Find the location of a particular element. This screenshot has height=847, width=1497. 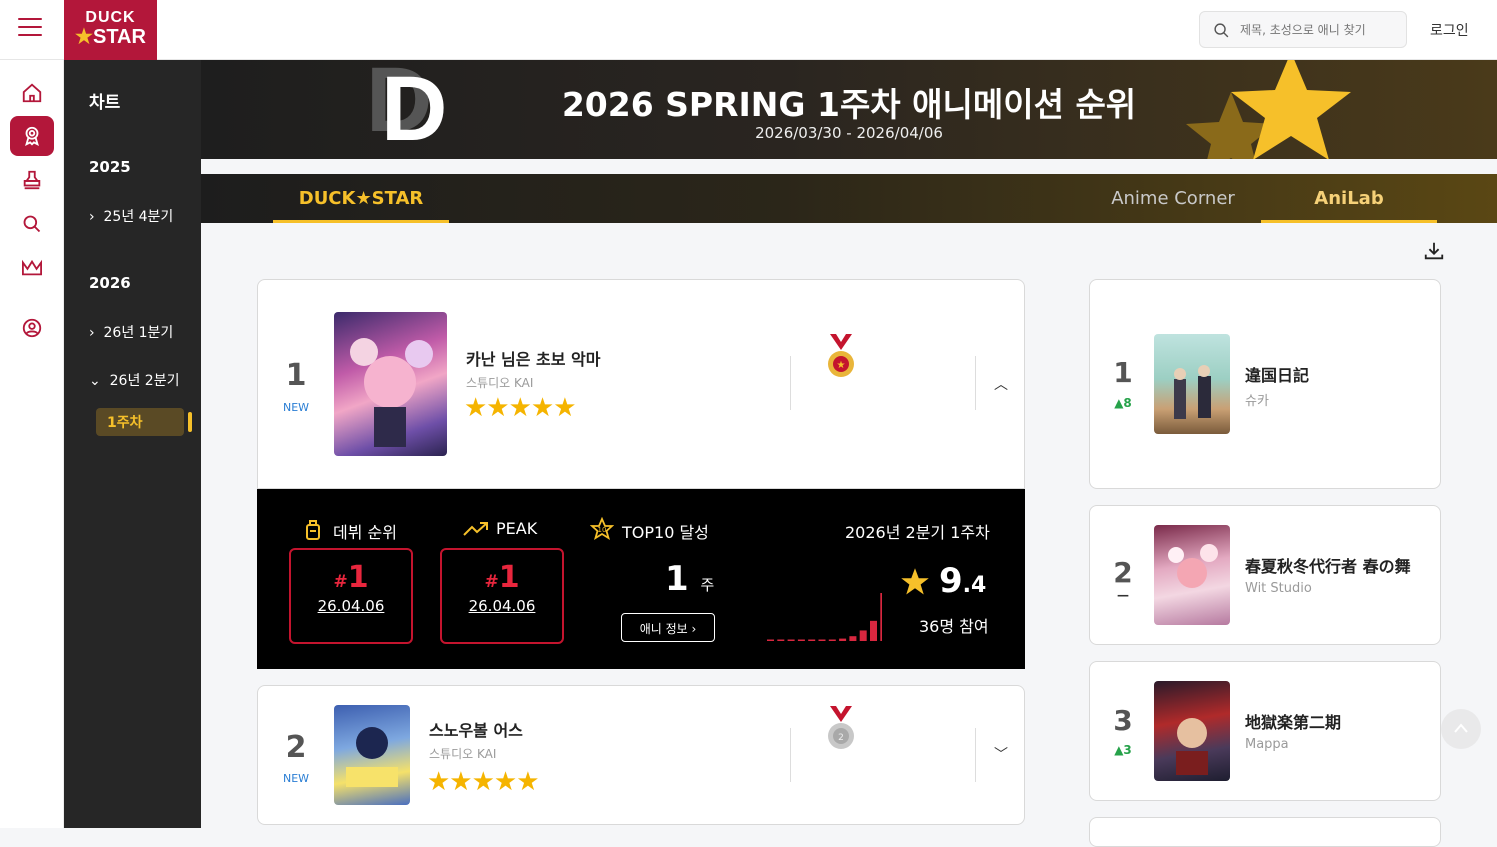

hero-title: 2026 SPRING 1주차 애니메이션 순위 is located at coordinates (849, 104).